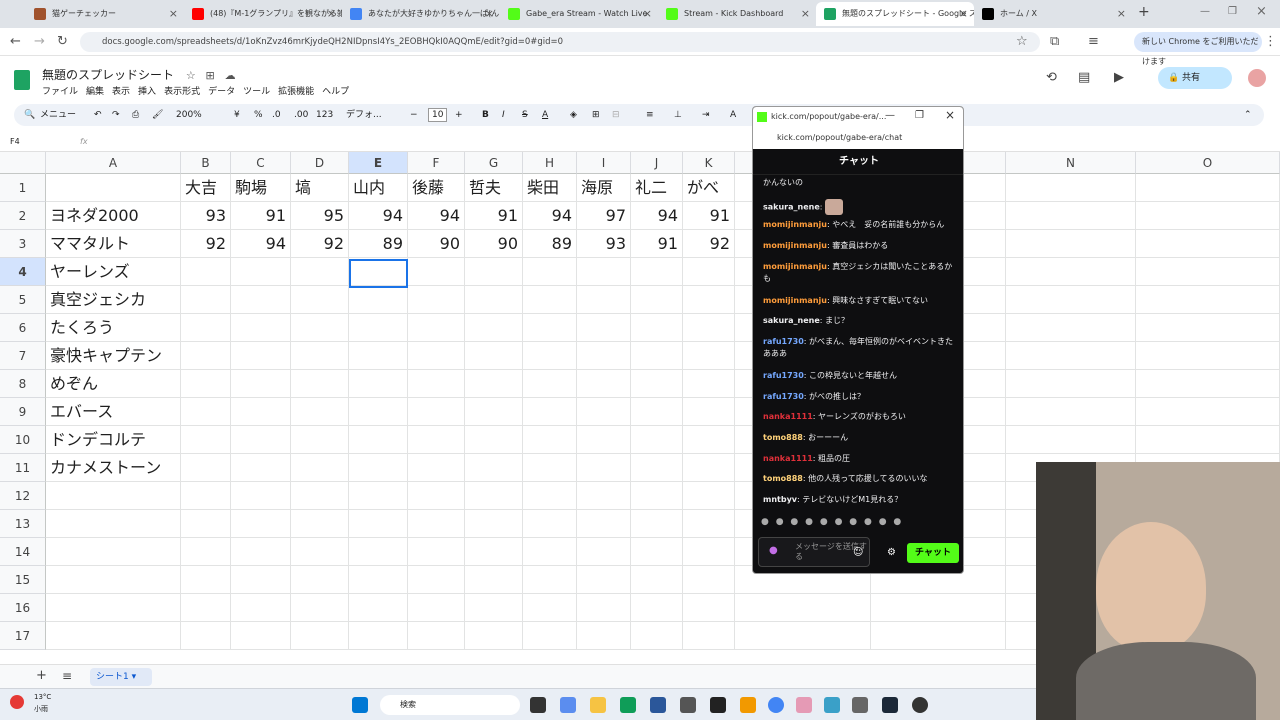 Image resolution: width=1280 pixels, height=720 pixels. Describe the element at coordinates (604, 188) in the screenshot. I see `cell: 海原` at that location.